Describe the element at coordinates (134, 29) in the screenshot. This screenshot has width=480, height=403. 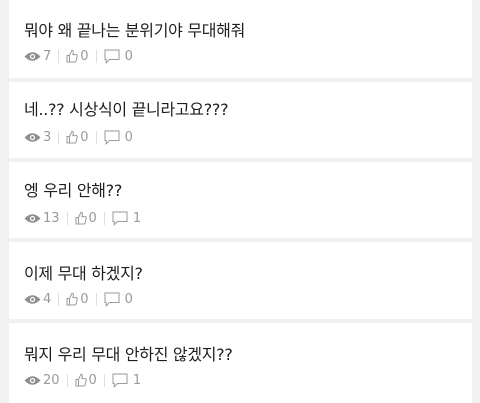
I see `post-title: 뭐야 왜 끝나는 분위기야 무대해줘` at that location.